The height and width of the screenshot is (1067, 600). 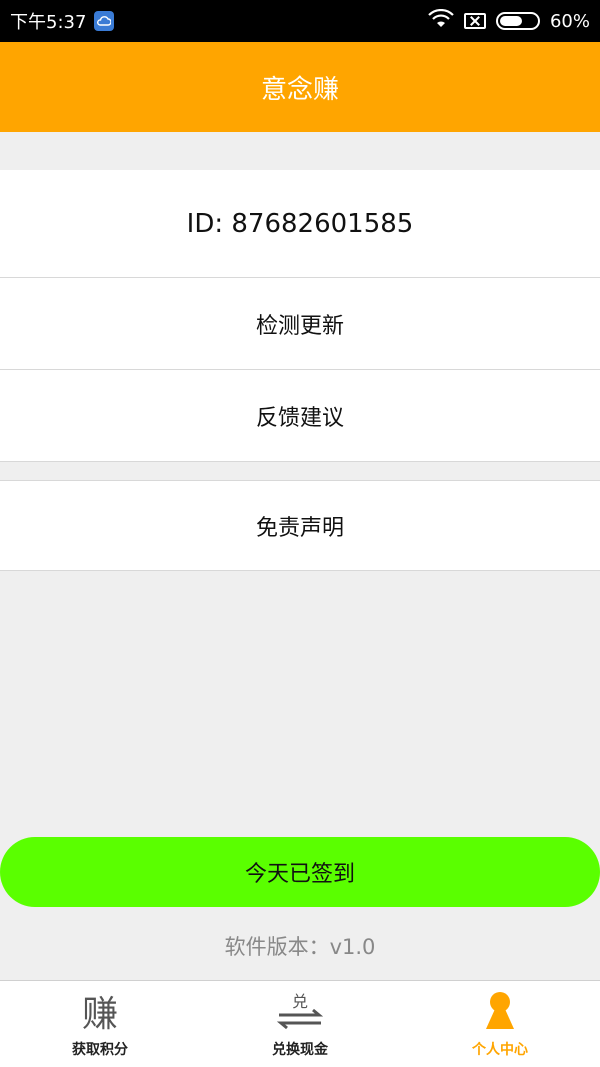 I want to click on bottom-nav: 赚 获取积分 兑 兑换现金 个人中心, so click(x=300, y=1023).